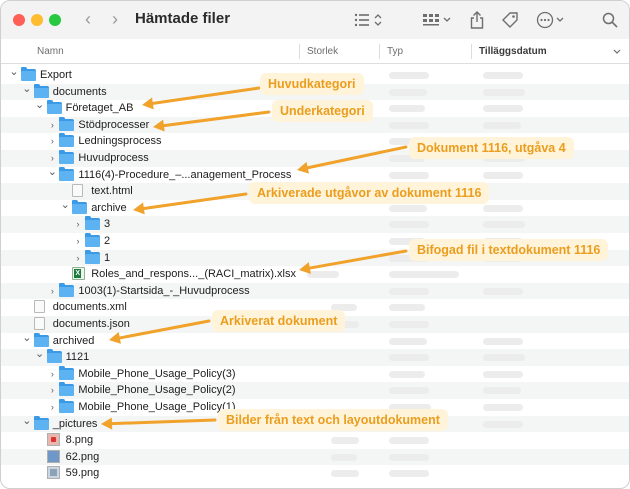 The image size is (630, 489). Describe the element at coordinates (89, 307) in the screenshot. I see `file-name: documents.xml` at that location.